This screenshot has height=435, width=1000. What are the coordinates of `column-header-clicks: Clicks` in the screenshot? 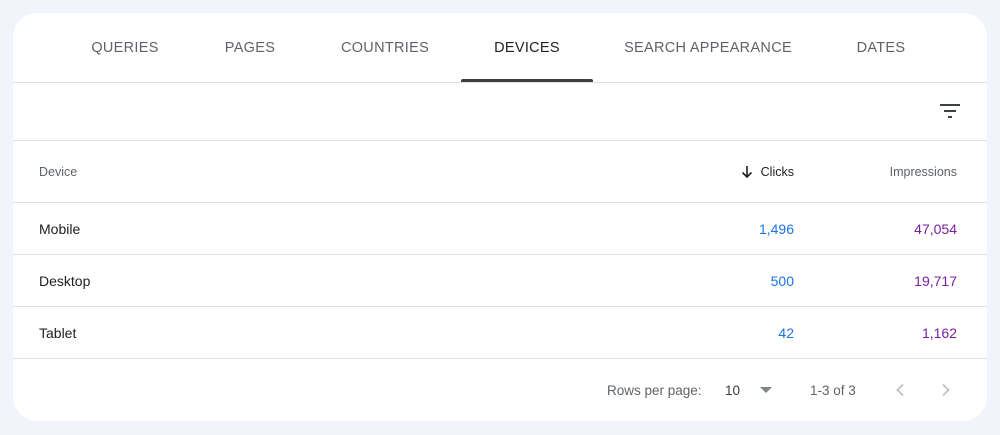 It's located at (767, 171).